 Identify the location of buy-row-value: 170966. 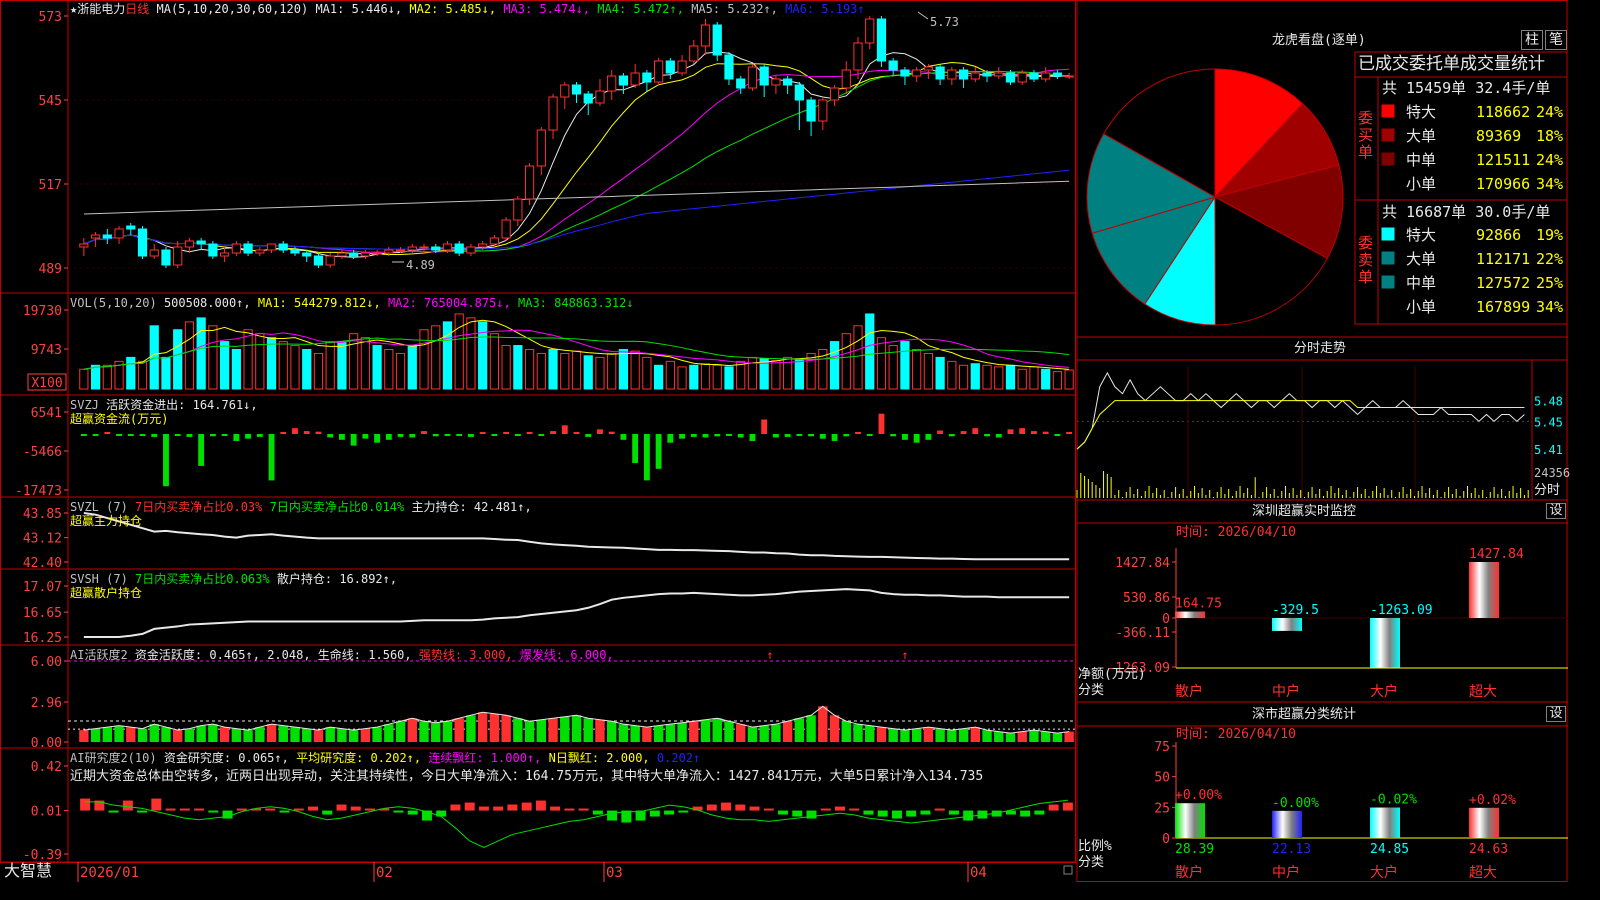
(1503, 184).